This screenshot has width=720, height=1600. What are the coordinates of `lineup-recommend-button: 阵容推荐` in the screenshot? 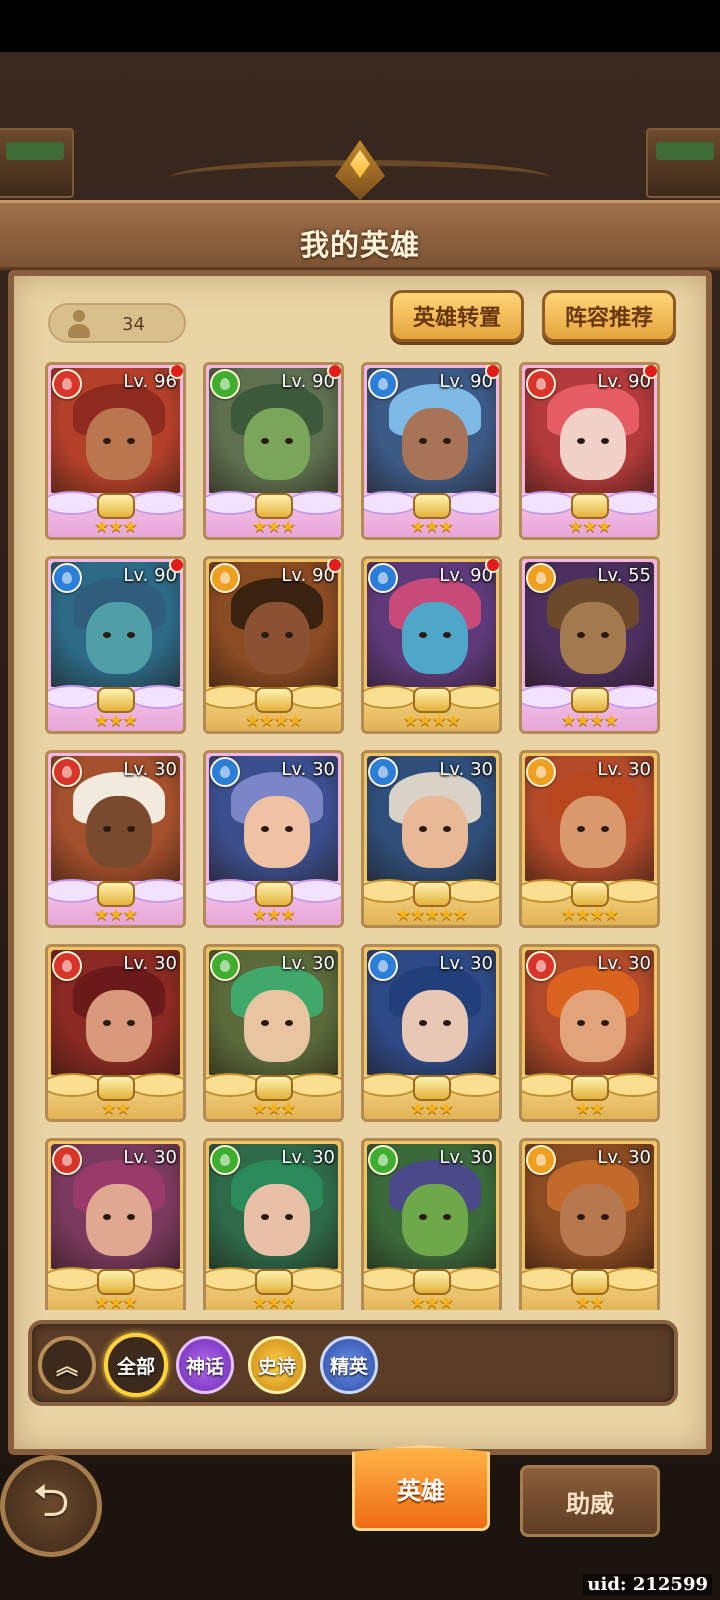 It's located at (609, 316).